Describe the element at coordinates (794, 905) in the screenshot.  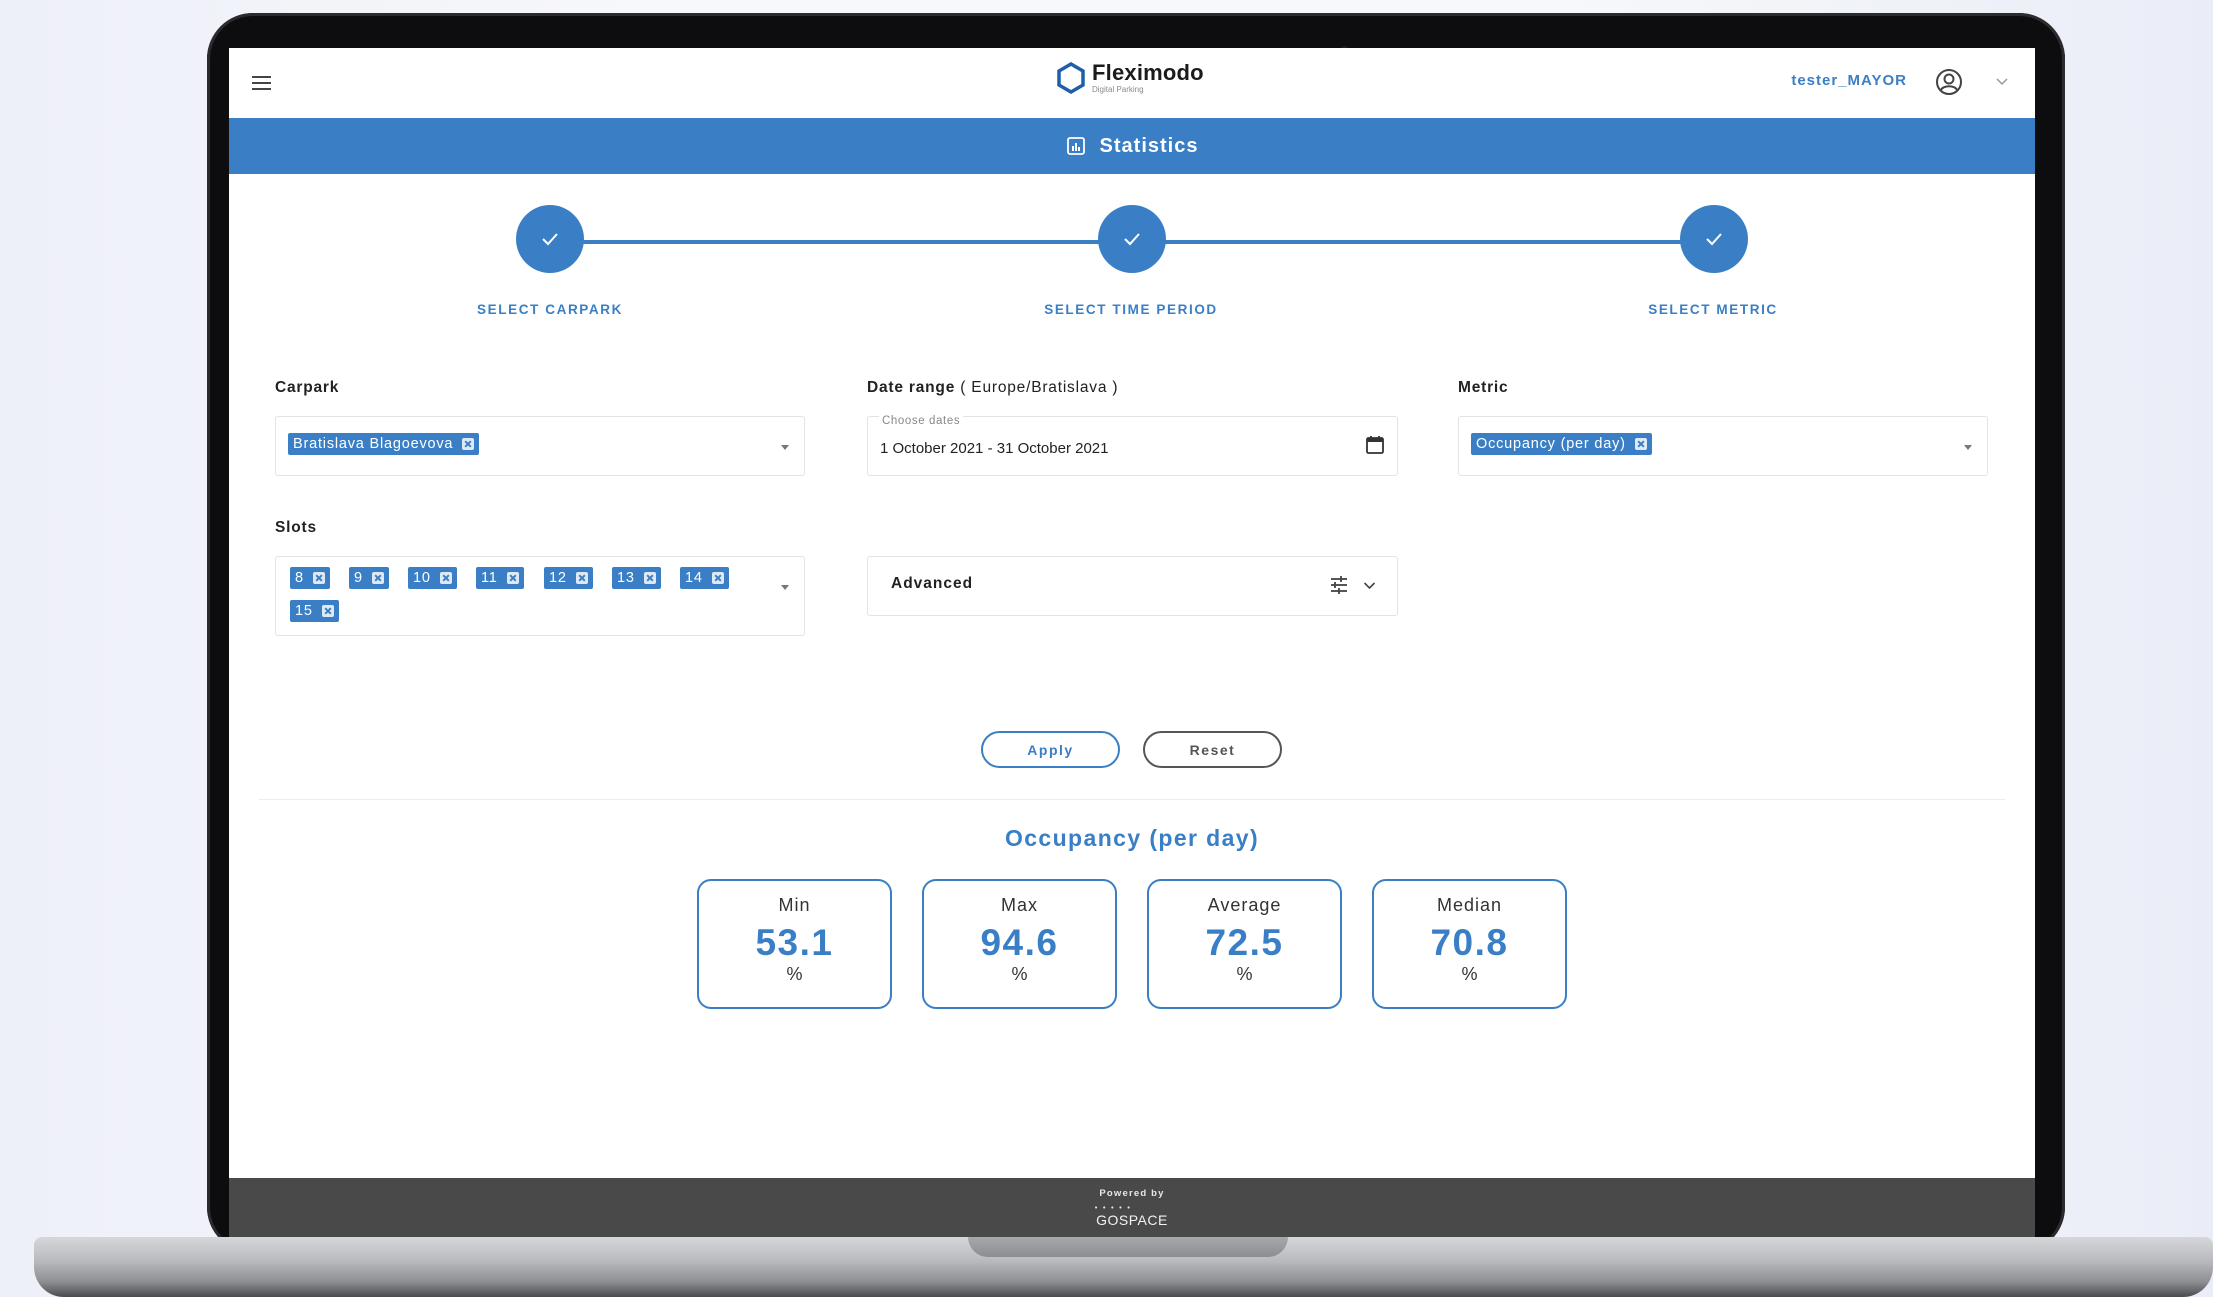
I see `stat-label: Min` at that location.